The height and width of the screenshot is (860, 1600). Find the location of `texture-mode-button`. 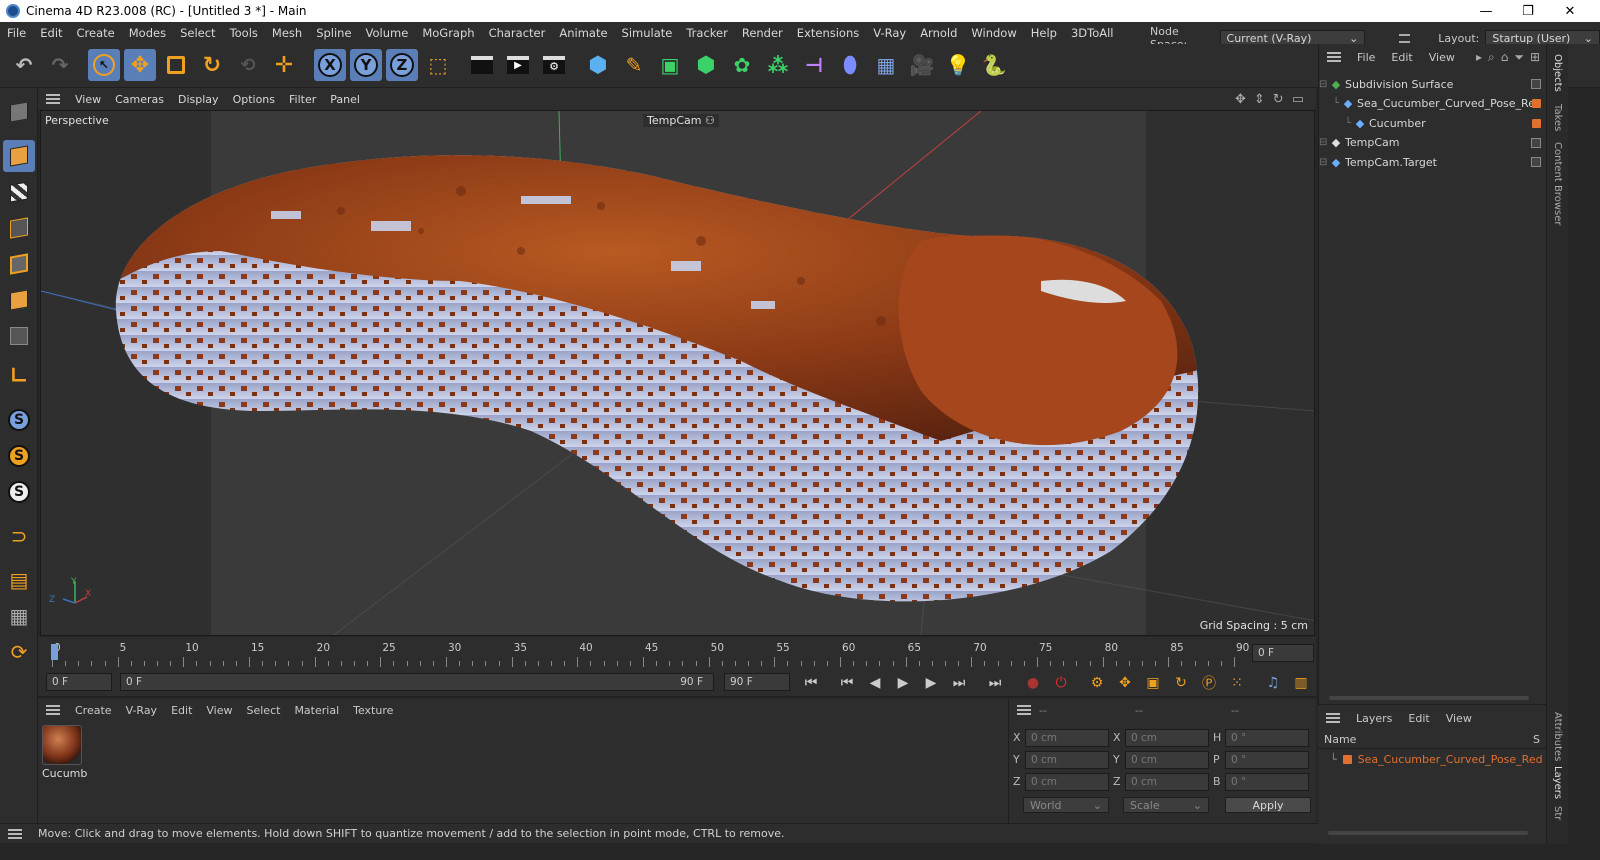

texture-mode-button is located at coordinates (19, 192).